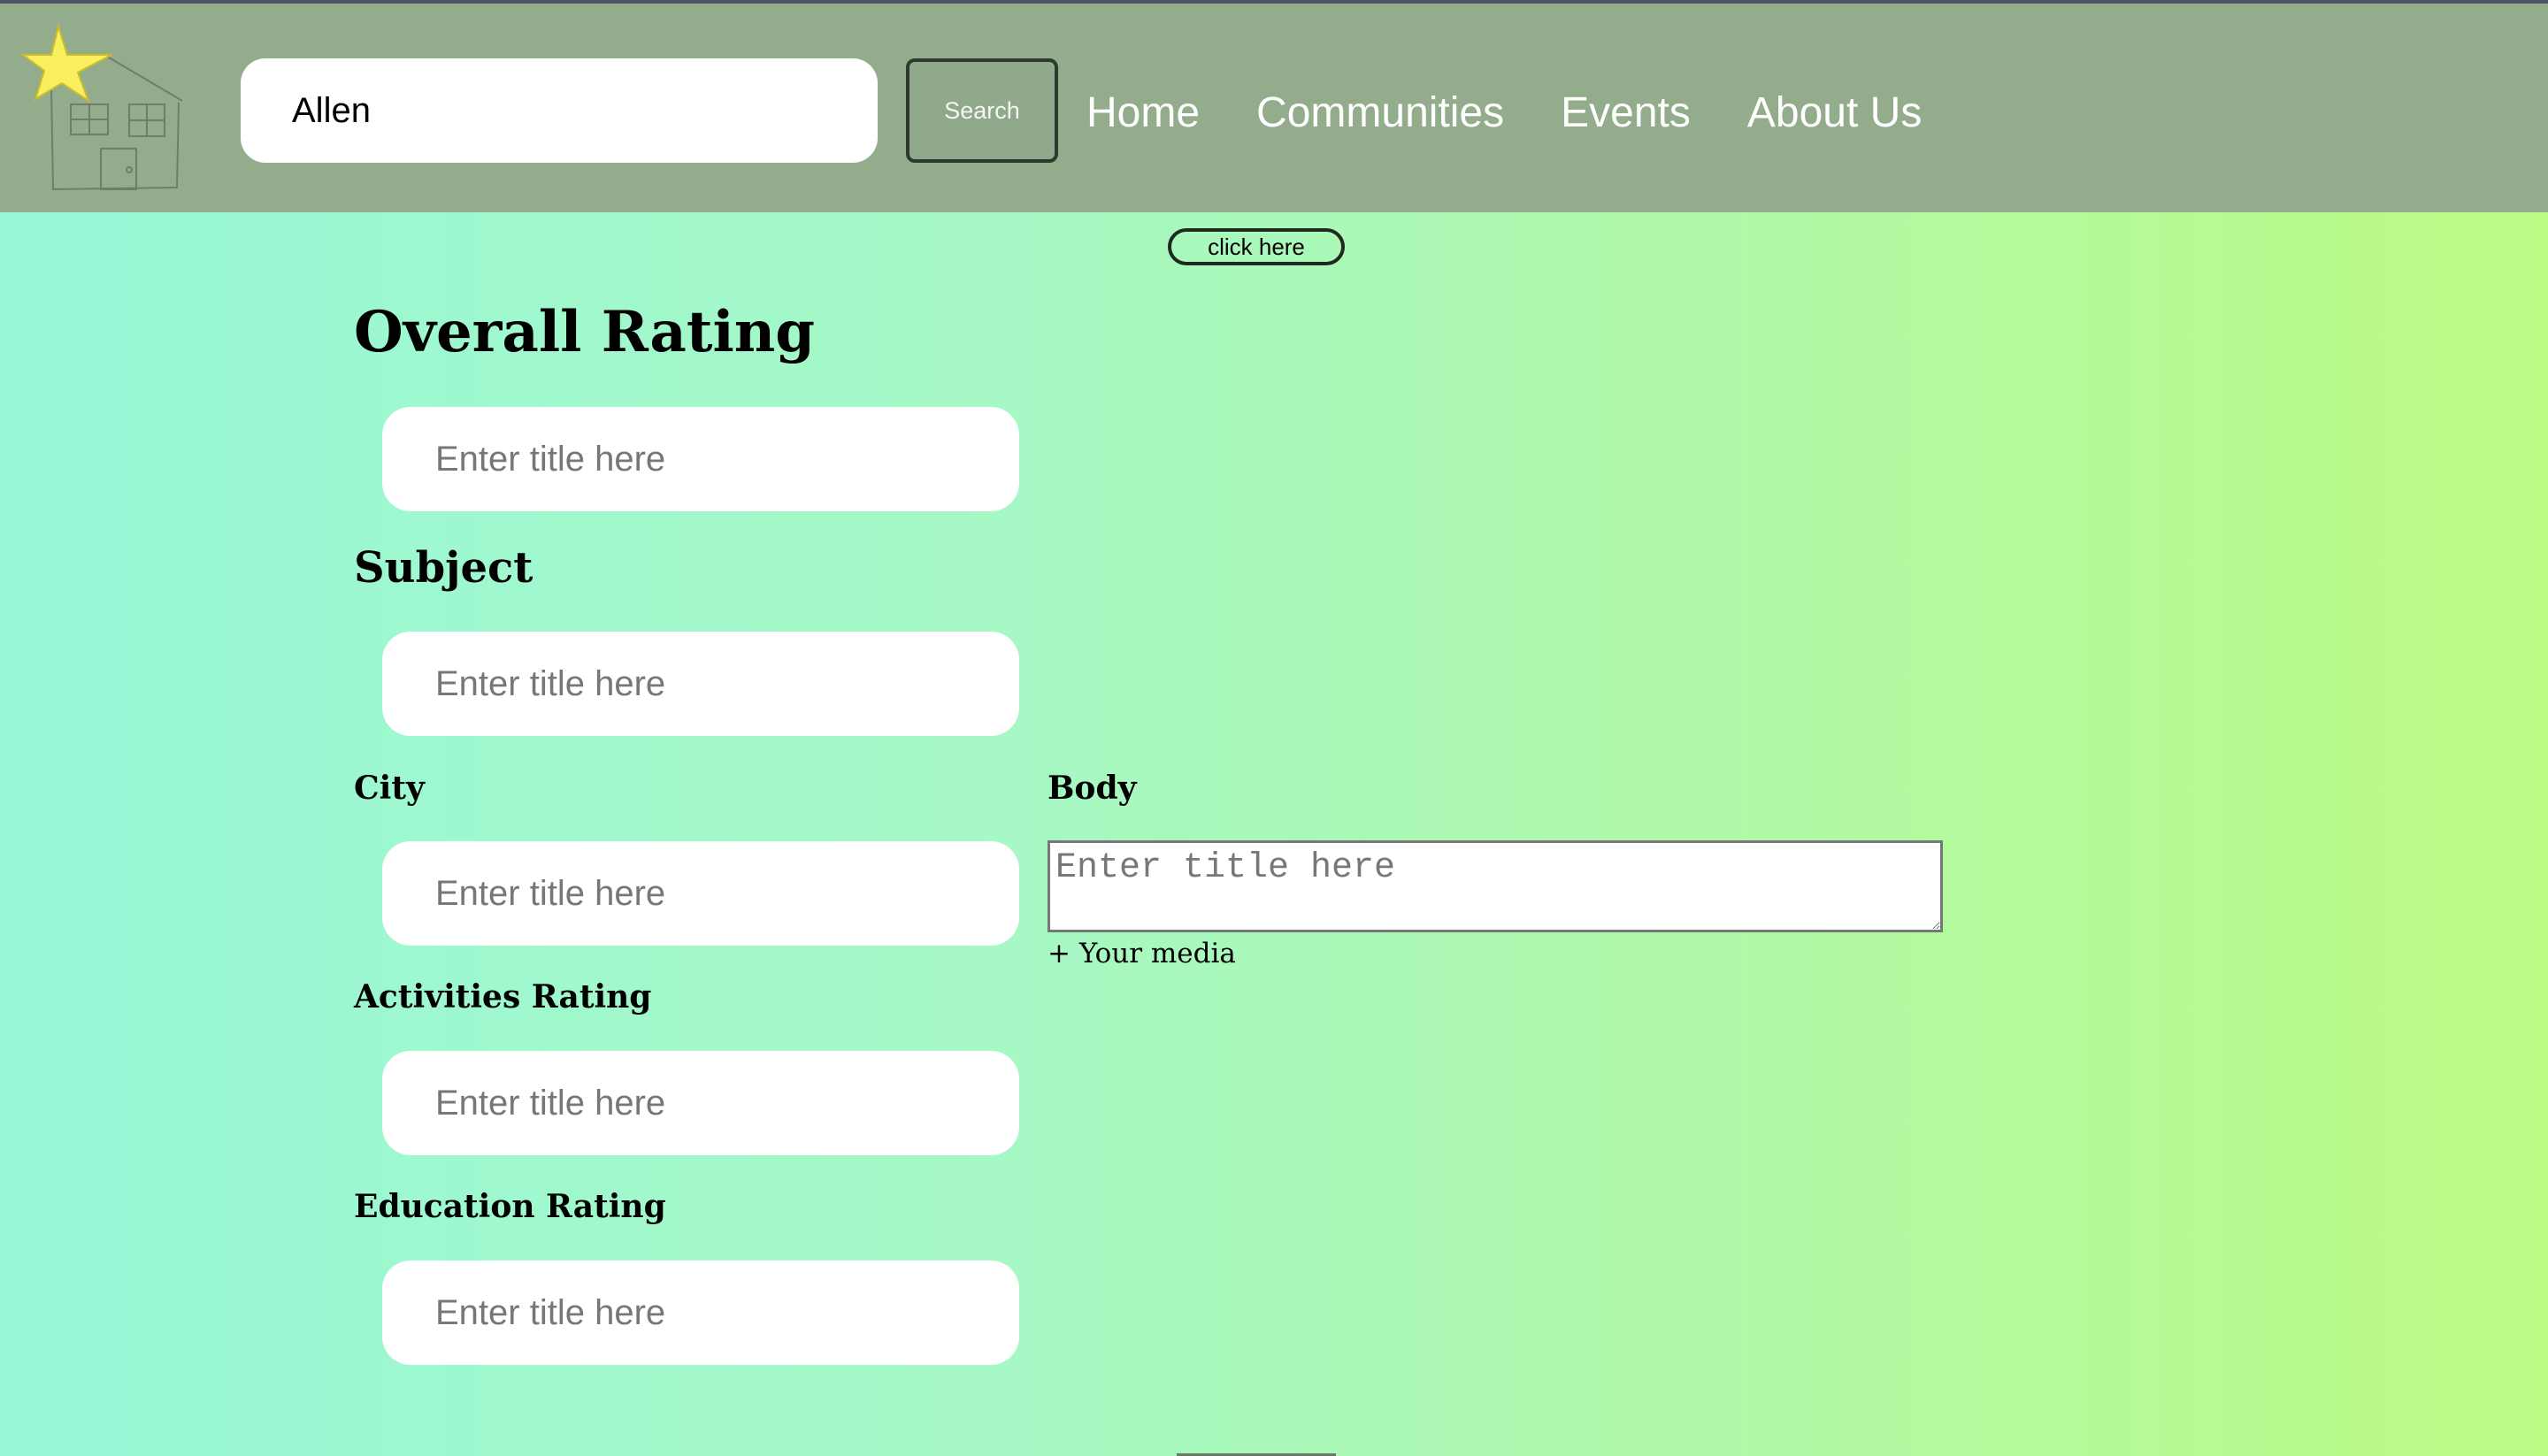  What do you see at coordinates (1626, 113) in the screenshot?
I see `nav-events: Events` at bounding box center [1626, 113].